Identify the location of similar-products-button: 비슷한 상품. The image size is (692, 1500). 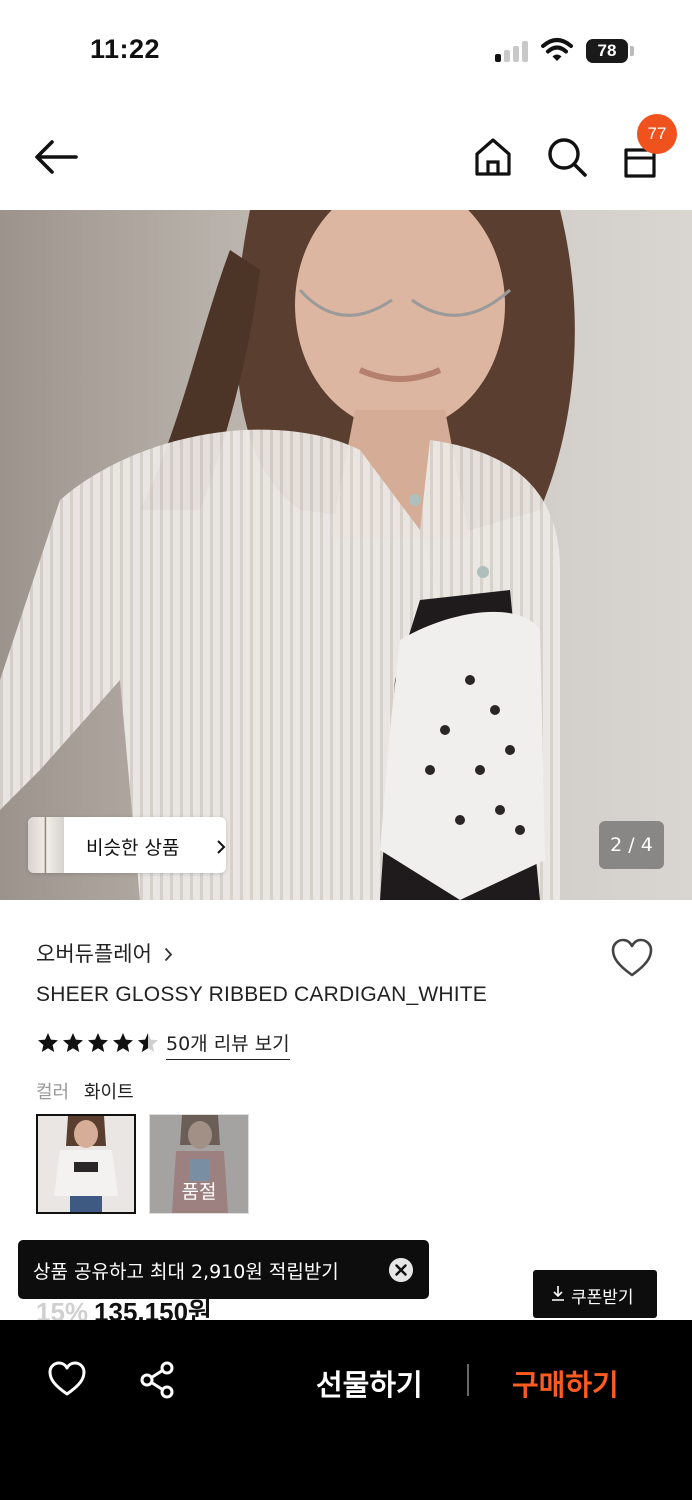
(127, 845).